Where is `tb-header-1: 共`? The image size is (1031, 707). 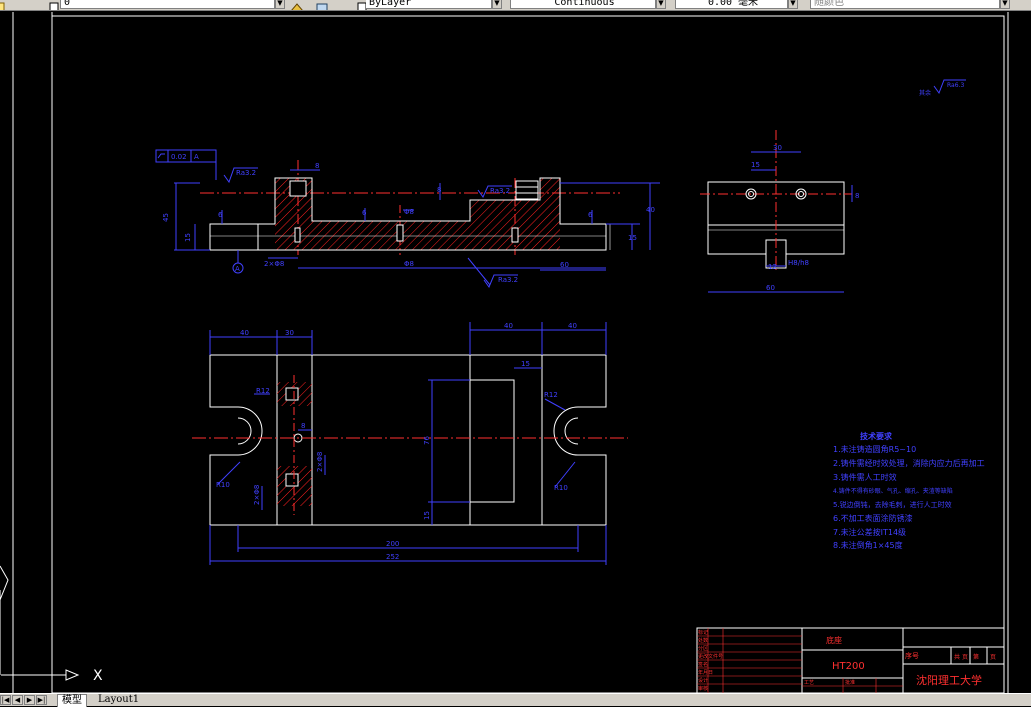 tb-header-1: 共 is located at coordinates (957, 657).